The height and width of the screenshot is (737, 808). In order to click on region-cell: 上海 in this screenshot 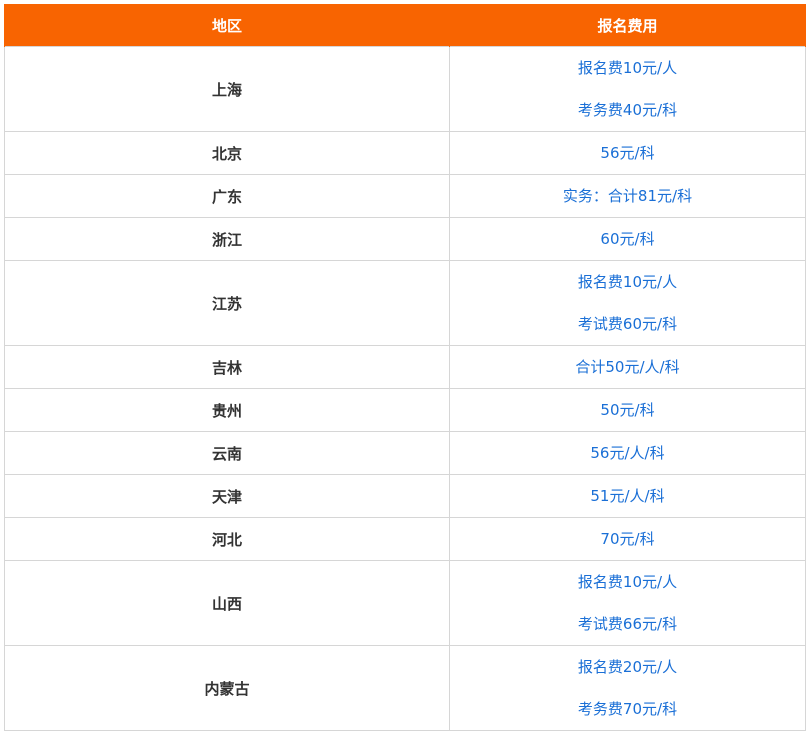, I will do `click(227, 89)`.